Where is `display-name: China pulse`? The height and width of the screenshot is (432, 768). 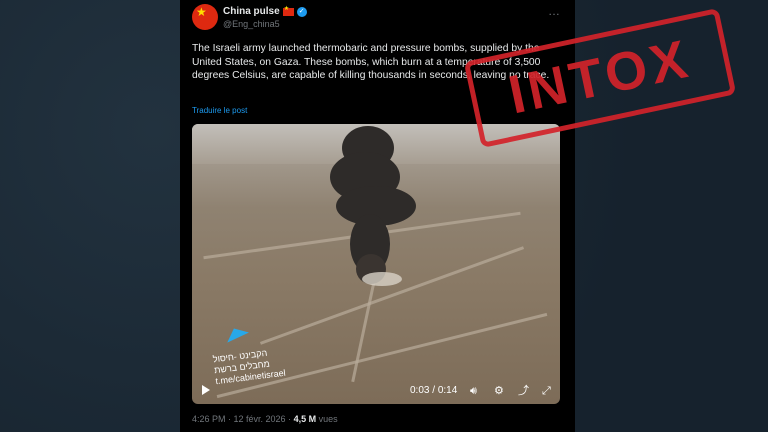
display-name: China pulse is located at coordinates (251, 11).